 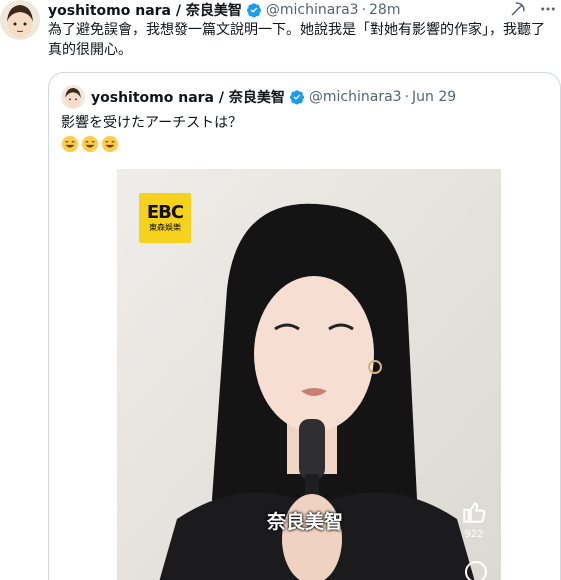 What do you see at coordinates (165, 227) in the screenshot?
I see `logo-subtext: 東森娛樂` at bounding box center [165, 227].